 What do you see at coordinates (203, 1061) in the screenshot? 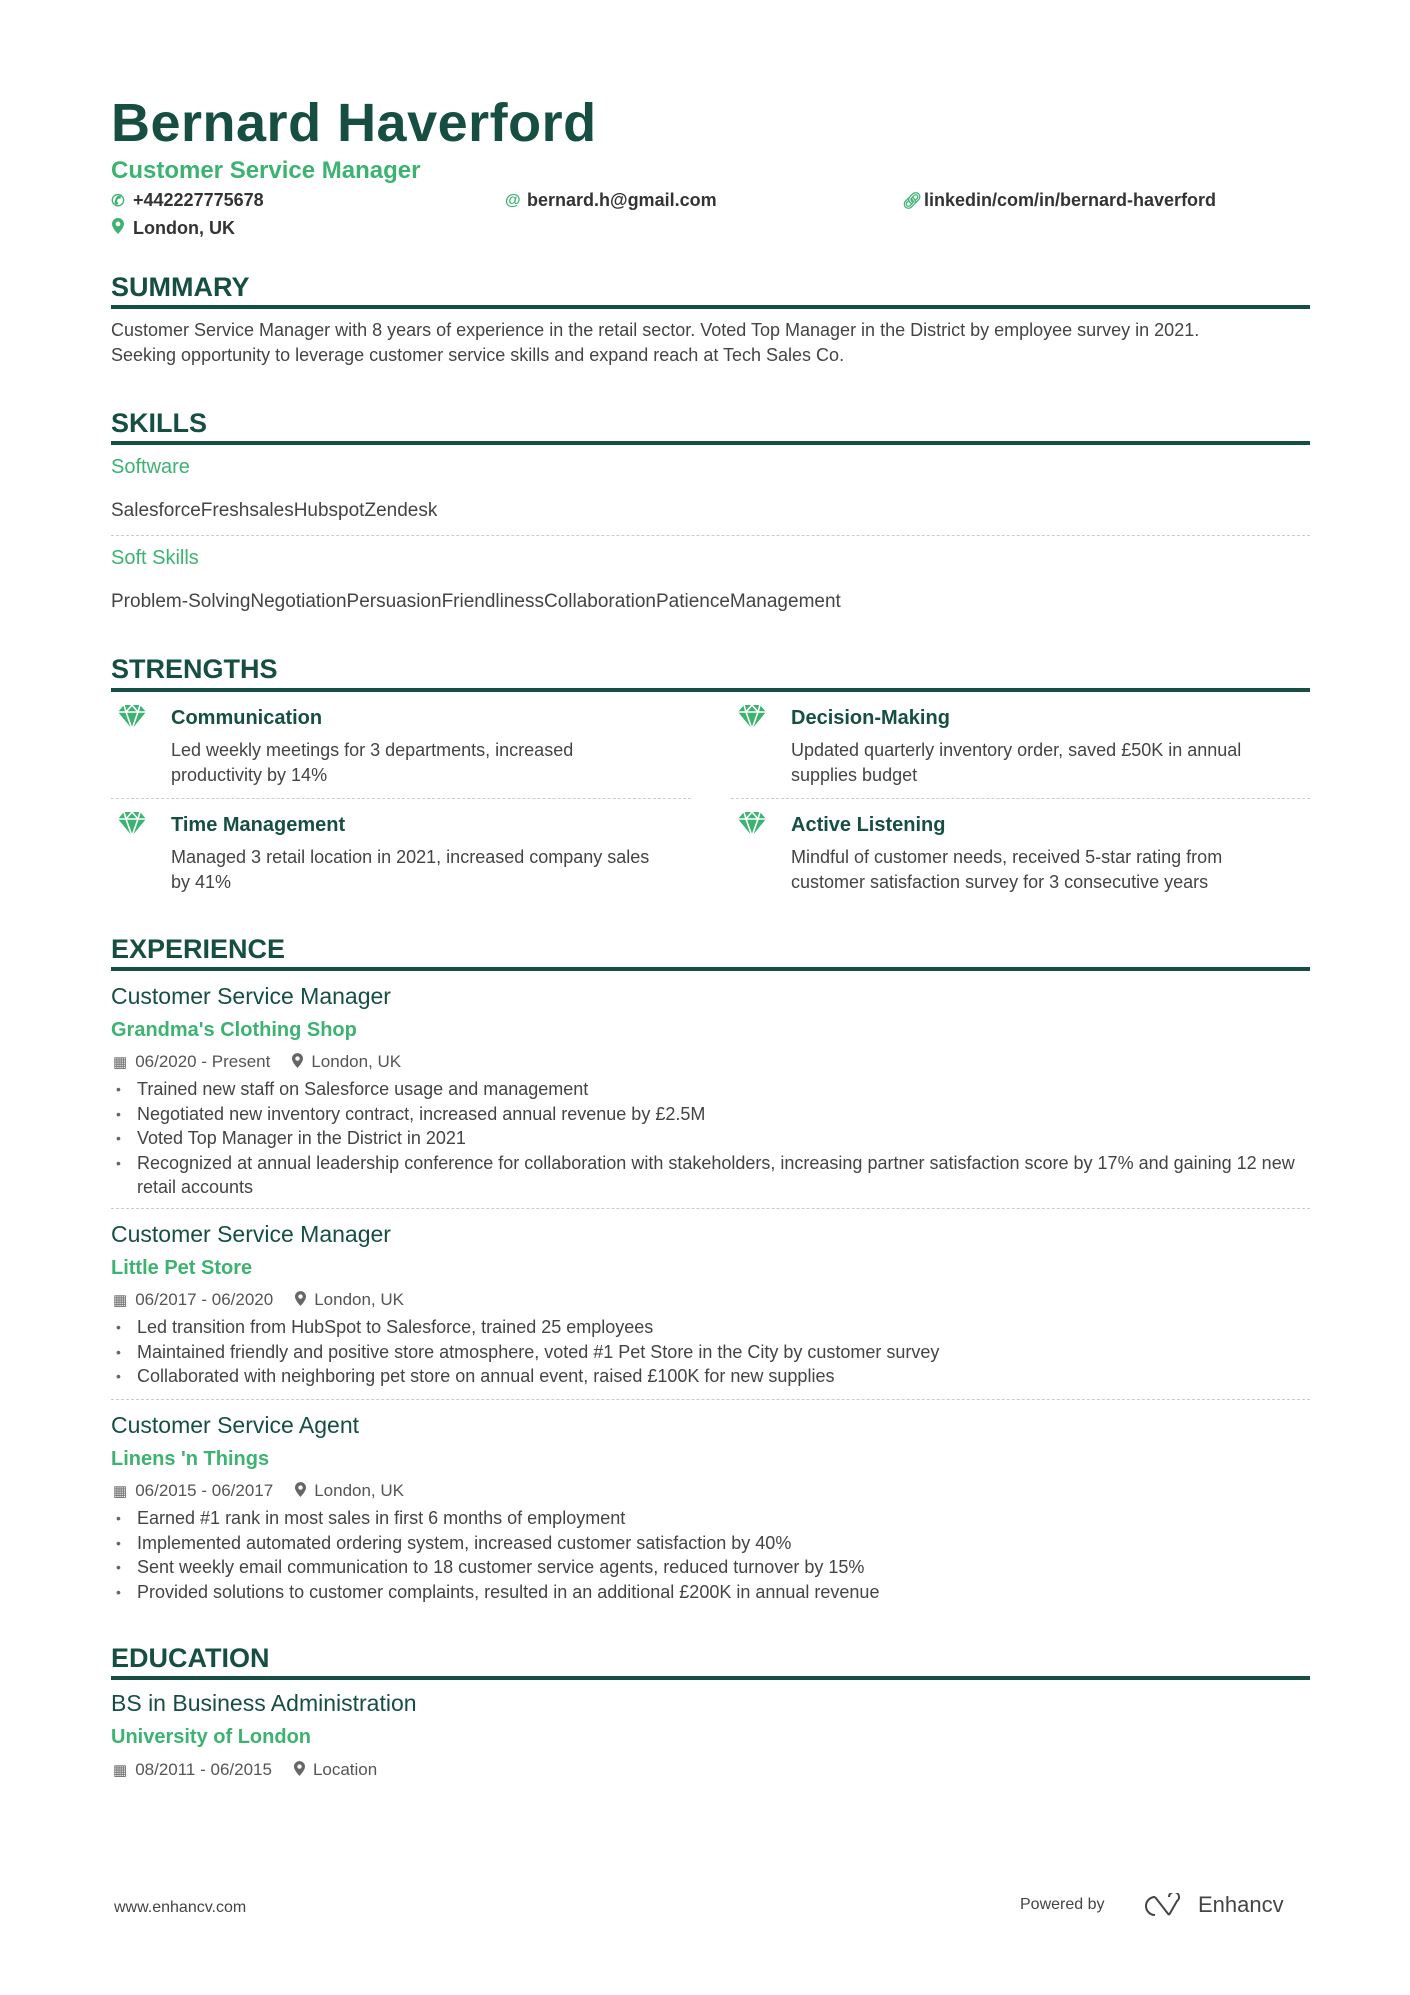
I see `job-dates: 06/2020 - Present` at bounding box center [203, 1061].